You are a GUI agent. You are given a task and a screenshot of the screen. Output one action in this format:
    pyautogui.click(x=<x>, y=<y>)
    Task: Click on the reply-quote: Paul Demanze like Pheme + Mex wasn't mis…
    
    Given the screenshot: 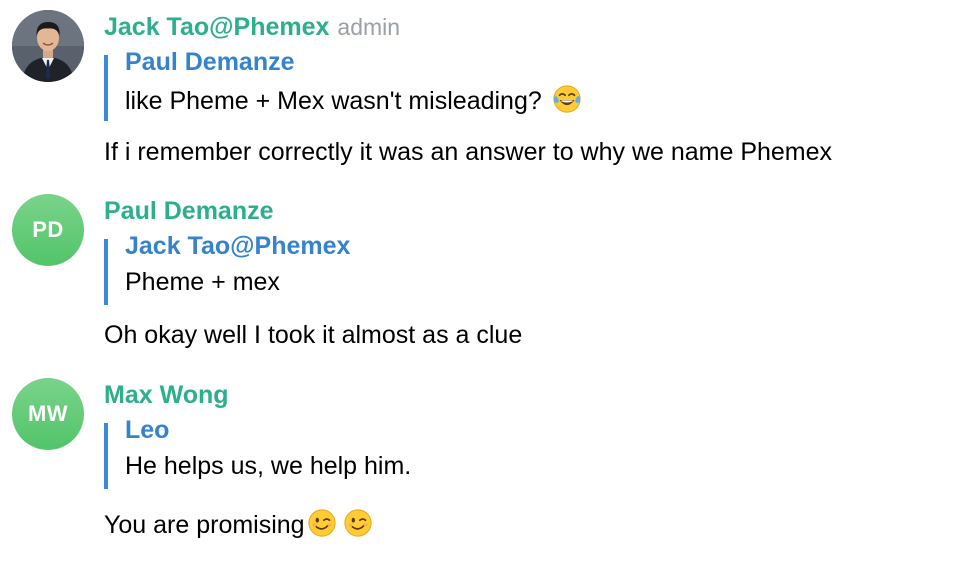 What is the action you would take?
    pyautogui.click(x=342, y=84)
    